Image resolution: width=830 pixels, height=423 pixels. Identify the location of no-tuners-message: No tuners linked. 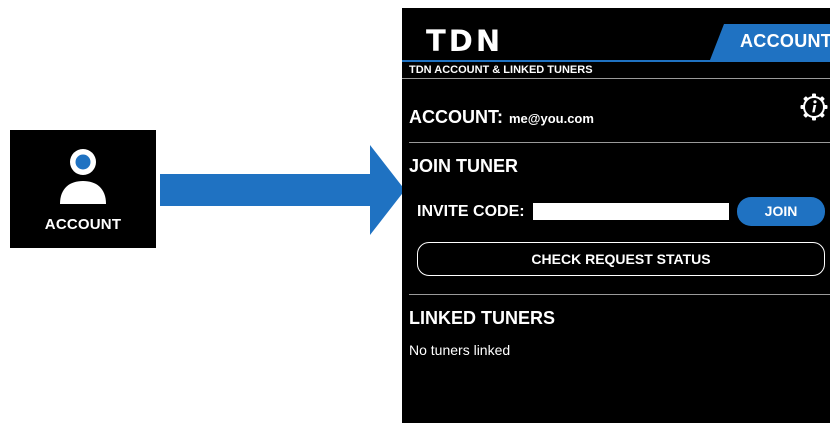
(460, 350).